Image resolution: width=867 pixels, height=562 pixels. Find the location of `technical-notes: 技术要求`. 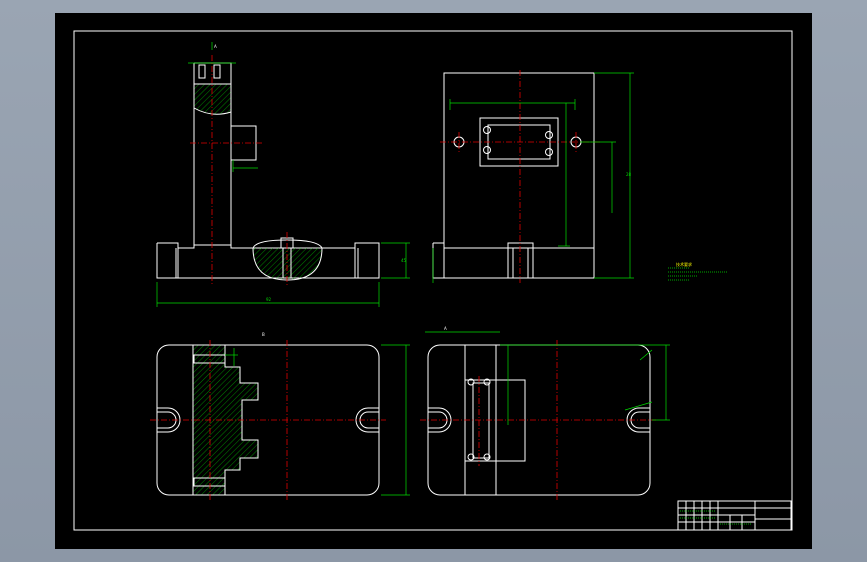

technical-notes: 技术要求 is located at coordinates (698, 271).